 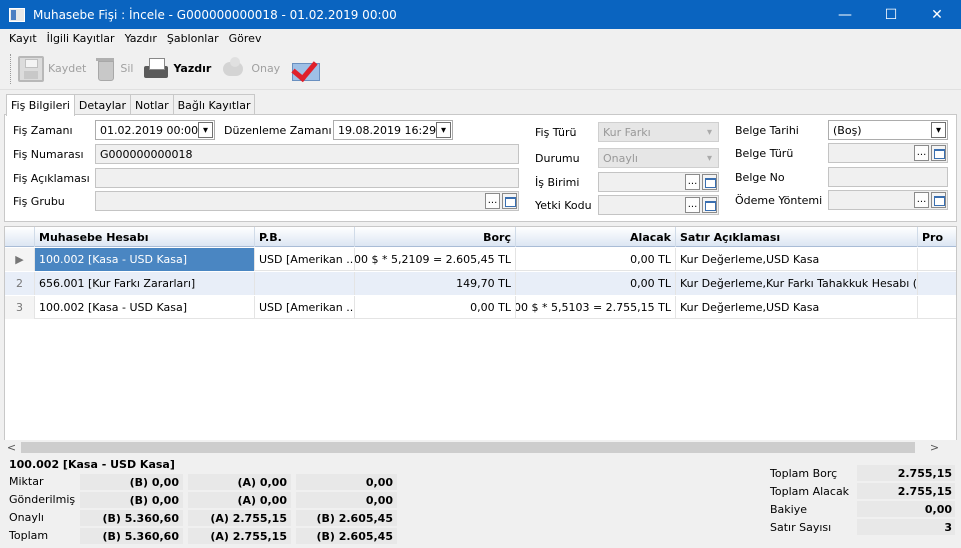 What do you see at coordinates (31, 68) in the screenshot?
I see `save-icon` at bounding box center [31, 68].